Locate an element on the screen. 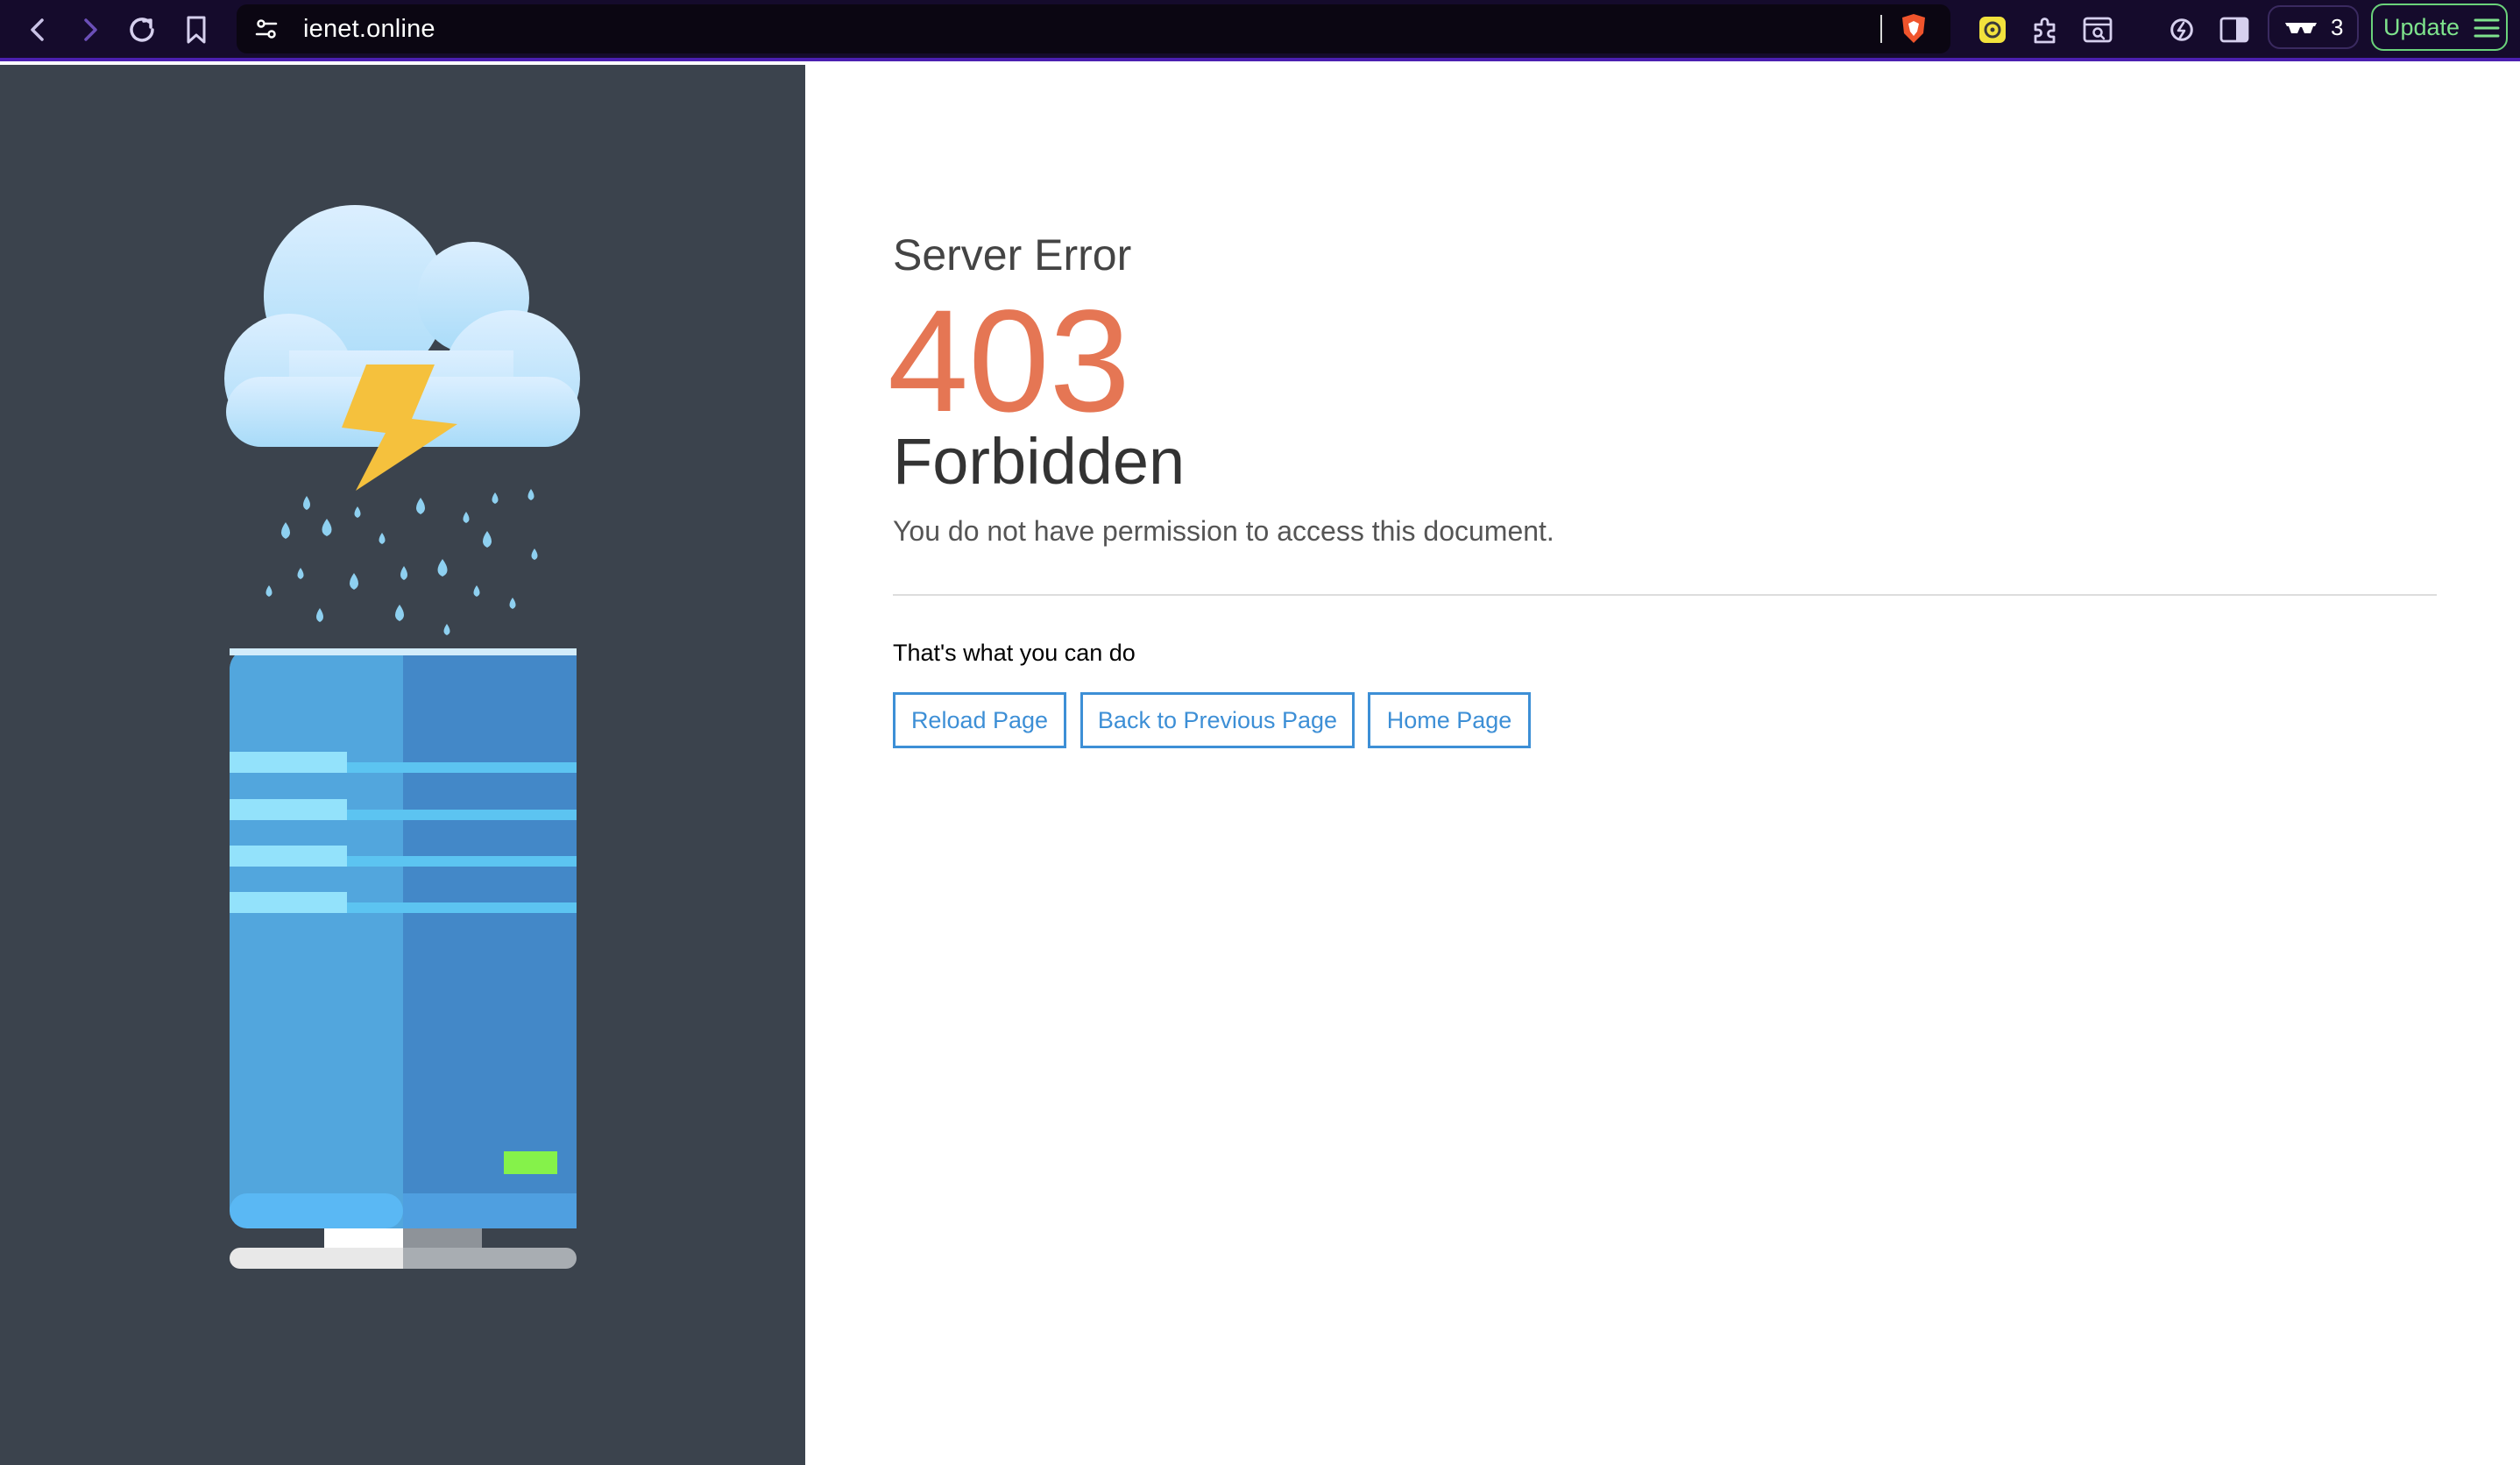  power-led is located at coordinates (530, 1162).